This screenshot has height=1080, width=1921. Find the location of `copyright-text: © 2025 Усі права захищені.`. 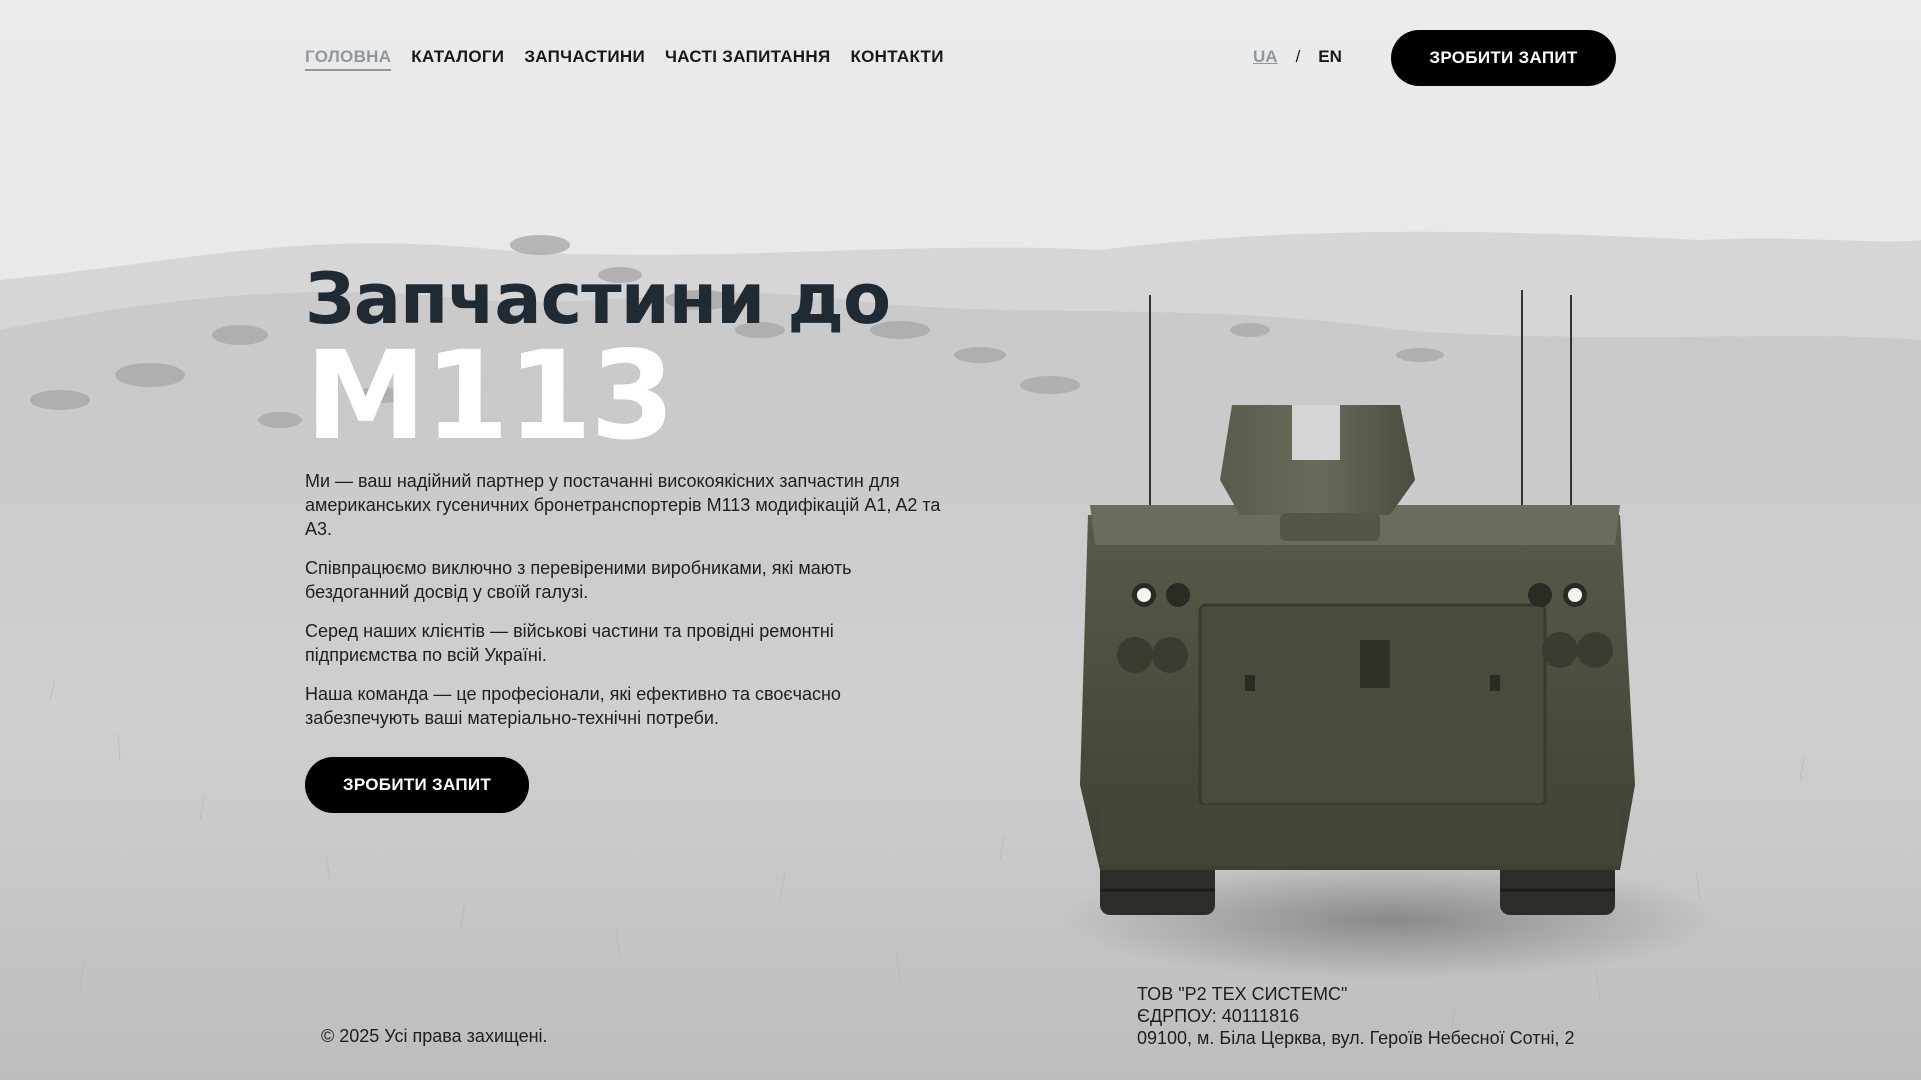

copyright-text: © 2025 Усі права захищені. is located at coordinates (434, 1036).